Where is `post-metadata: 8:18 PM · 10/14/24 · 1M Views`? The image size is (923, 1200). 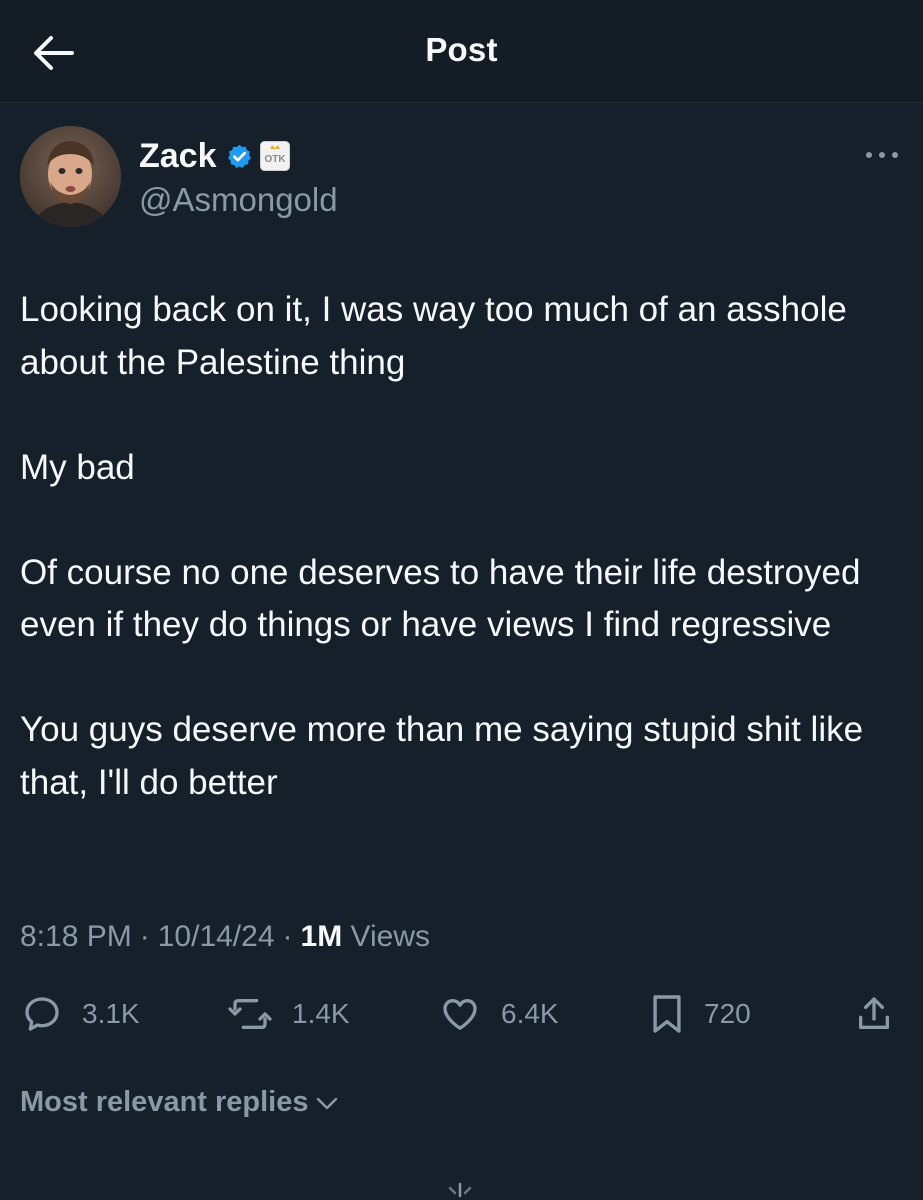 post-metadata: 8:18 PM · 10/14/24 · 1M Views is located at coordinates (225, 937).